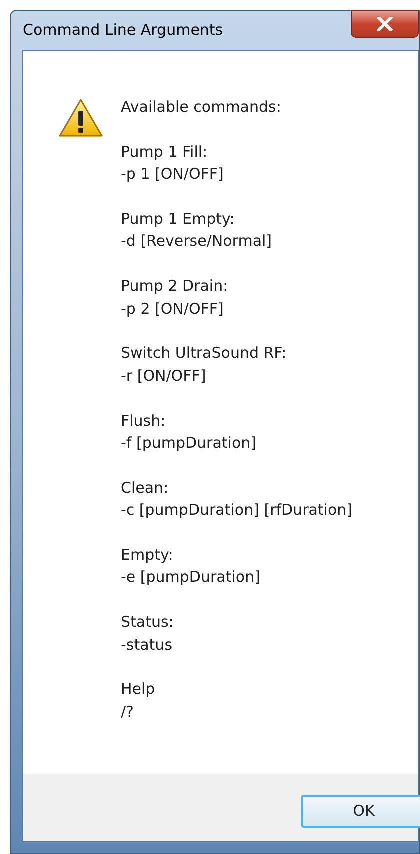  What do you see at coordinates (178, 219) in the screenshot?
I see `command-name: Pump 1 Empty:` at bounding box center [178, 219].